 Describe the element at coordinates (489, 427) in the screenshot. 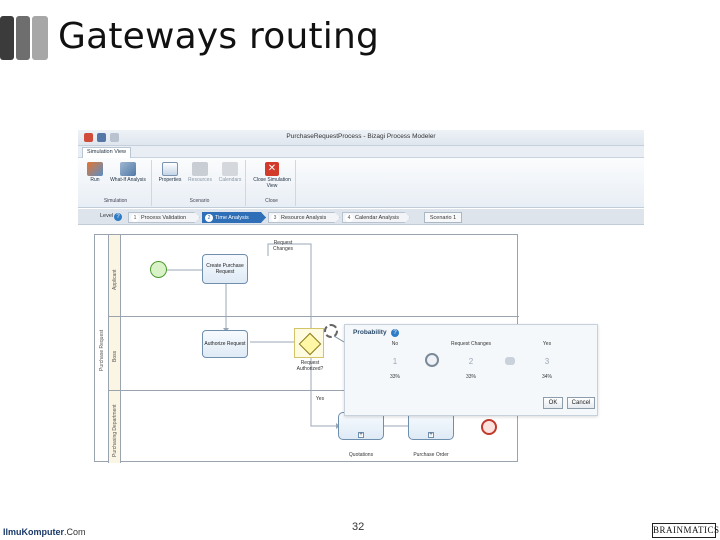

I see `end-event` at that location.